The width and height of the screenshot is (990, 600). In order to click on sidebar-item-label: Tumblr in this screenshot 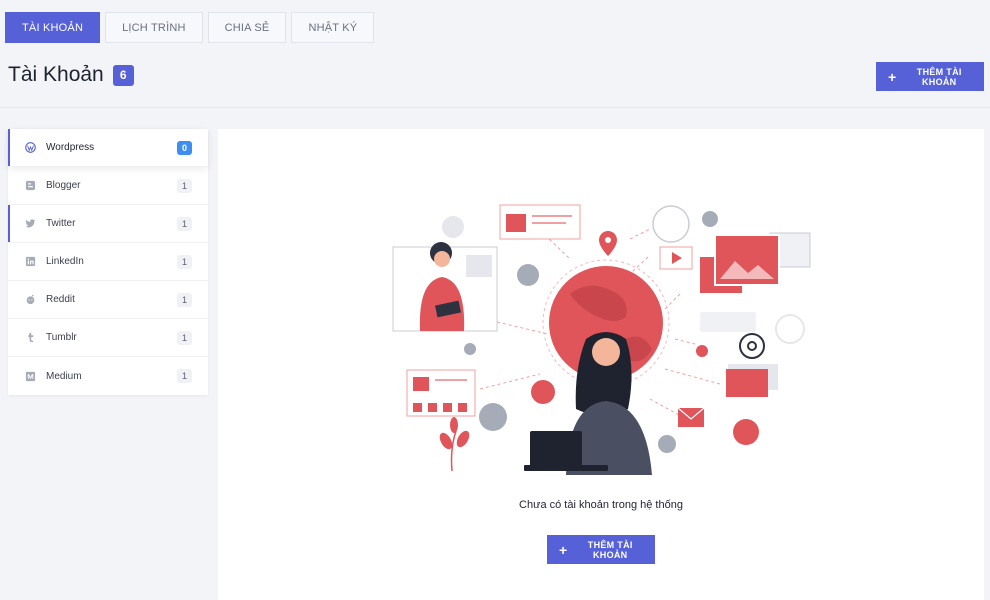, I will do `click(61, 337)`.